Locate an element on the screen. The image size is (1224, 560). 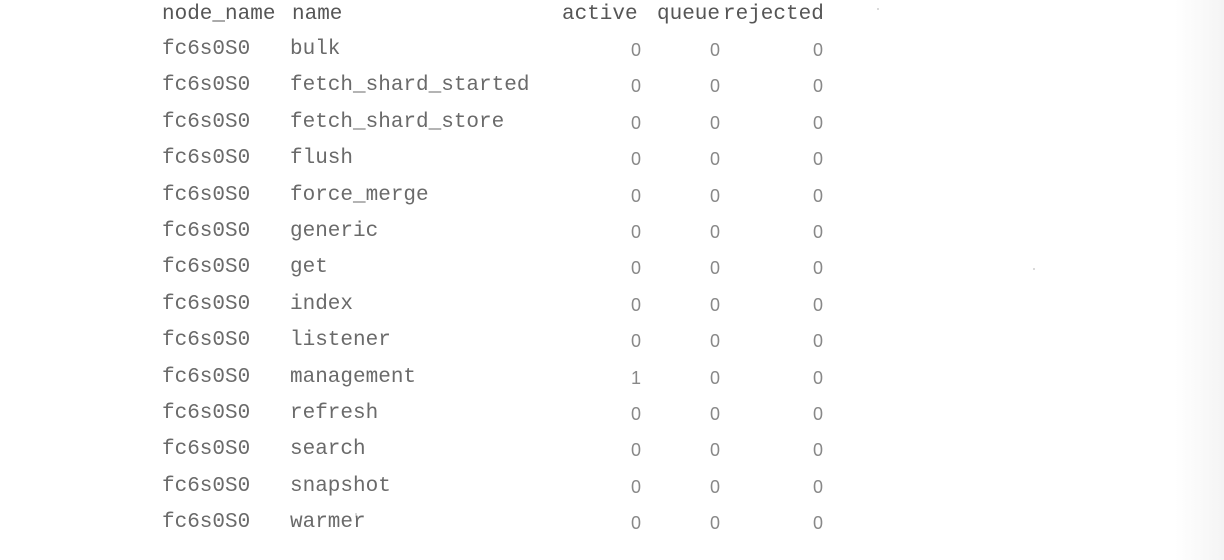
cell-name: search is located at coordinates (328, 450).